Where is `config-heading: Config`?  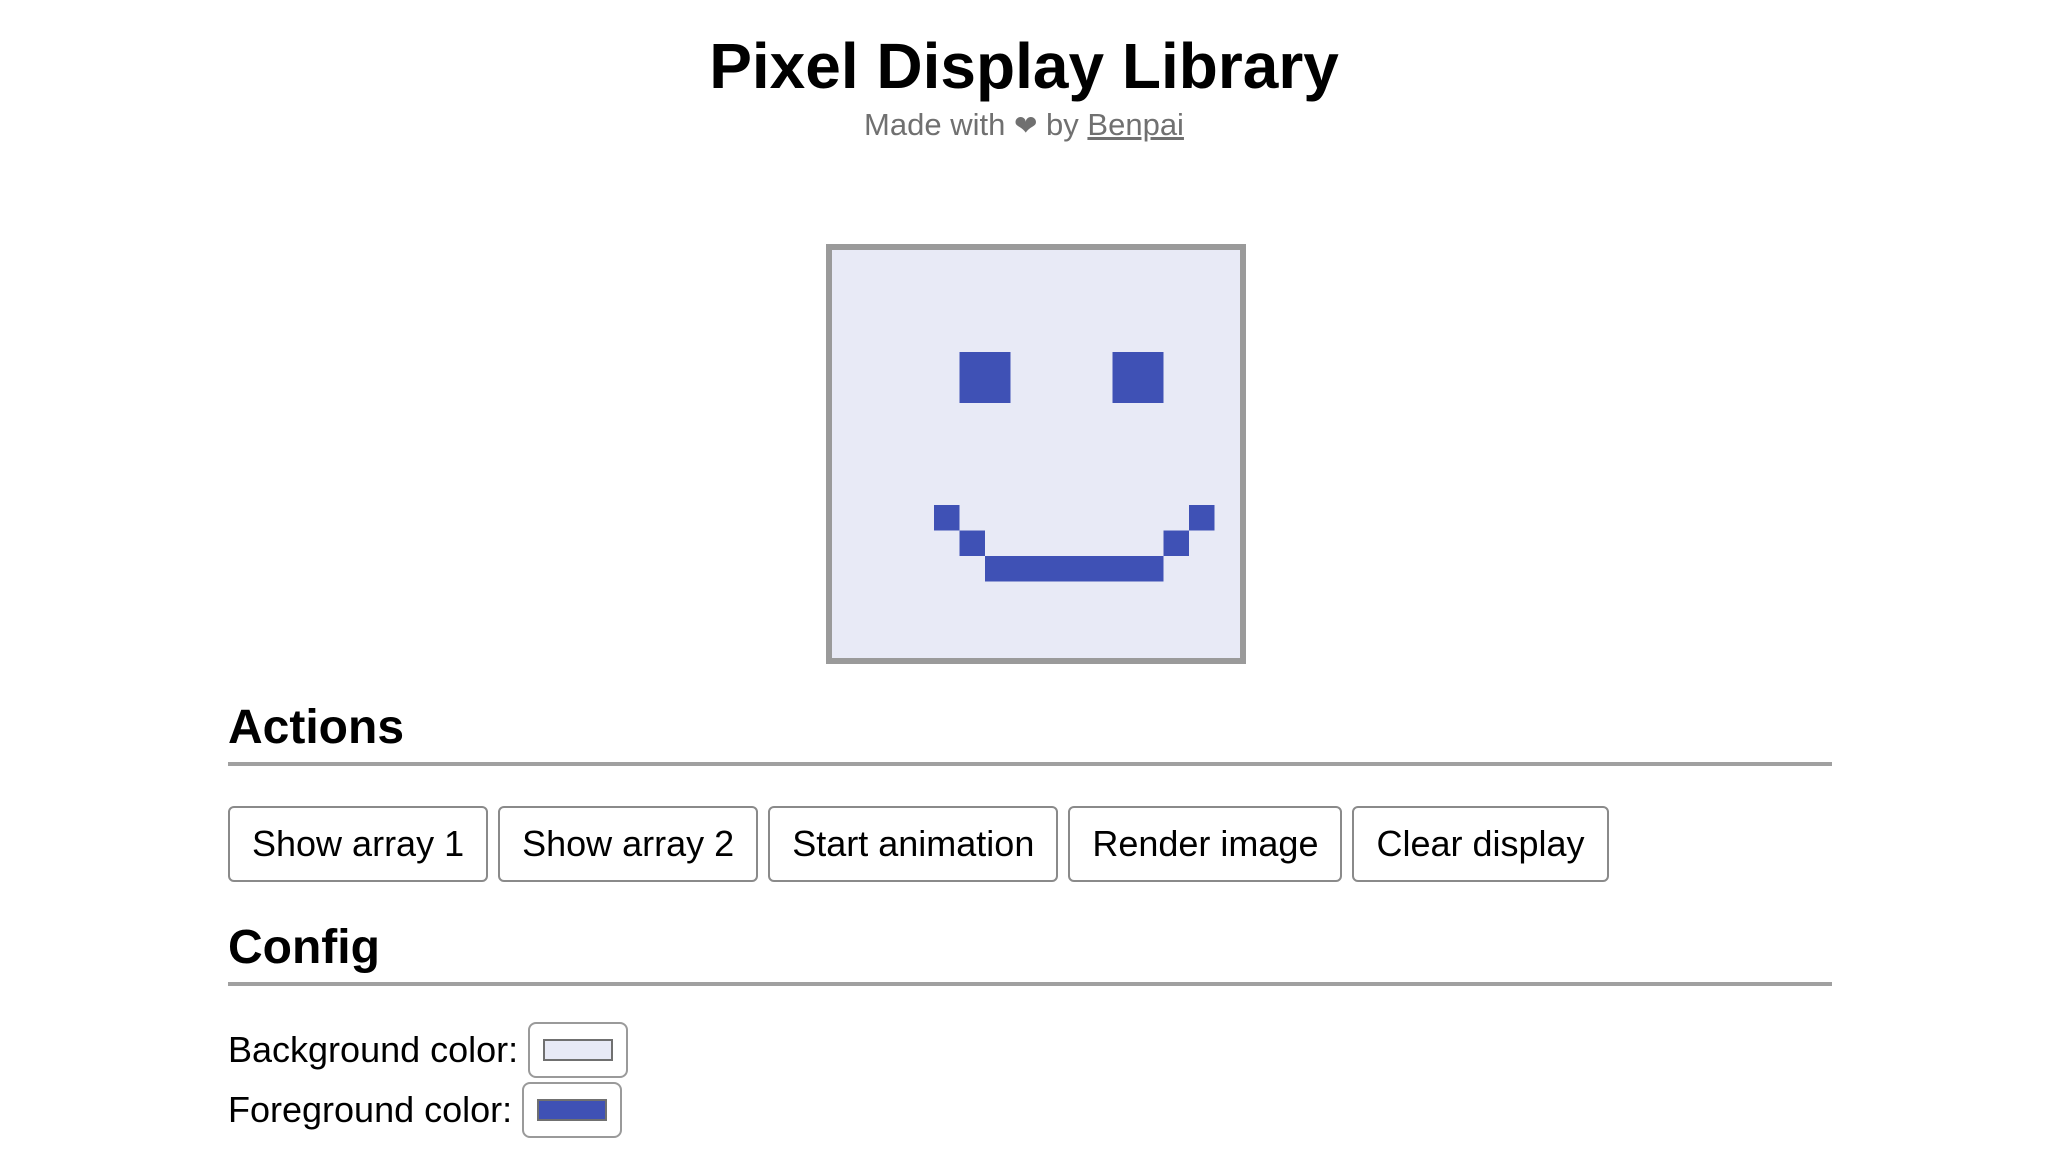 config-heading: Config is located at coordinates (1030, 952).